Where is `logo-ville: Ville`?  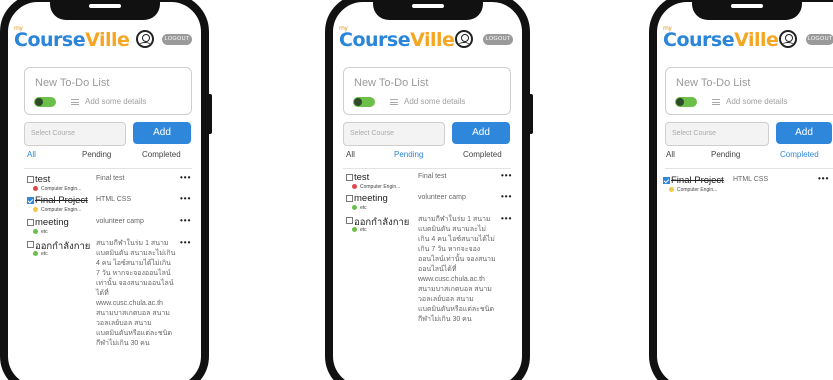
logo-ville: Ville is located at coordinates (756, 40).